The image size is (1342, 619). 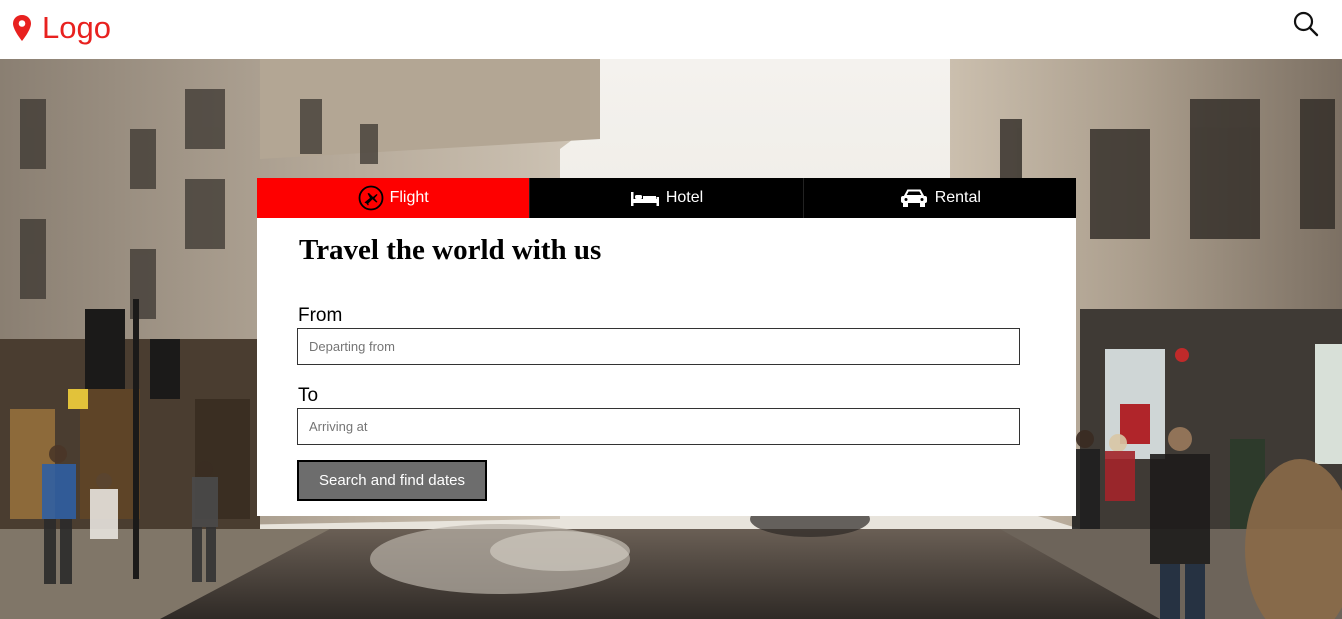 What do you see at coordinates (450, 250) in the screenshot?
I see `page-title: Travel the world with us` at bounding box center [450, 250].